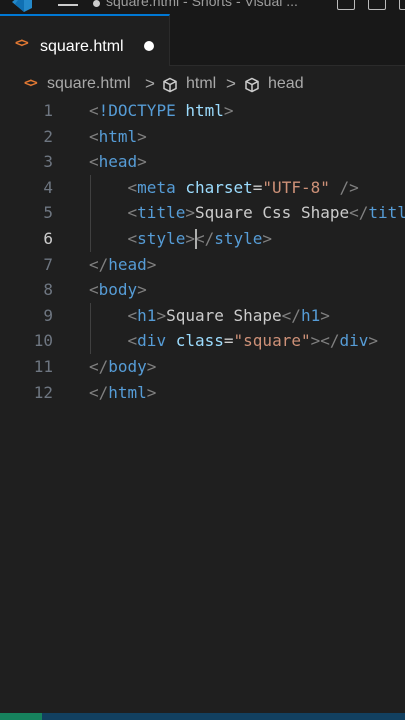 This screenshot has width=405, height=720. Describe the element at coordinates (201, 84) in the screenshot. I see `breadcrumb-item-html: html` at that location.